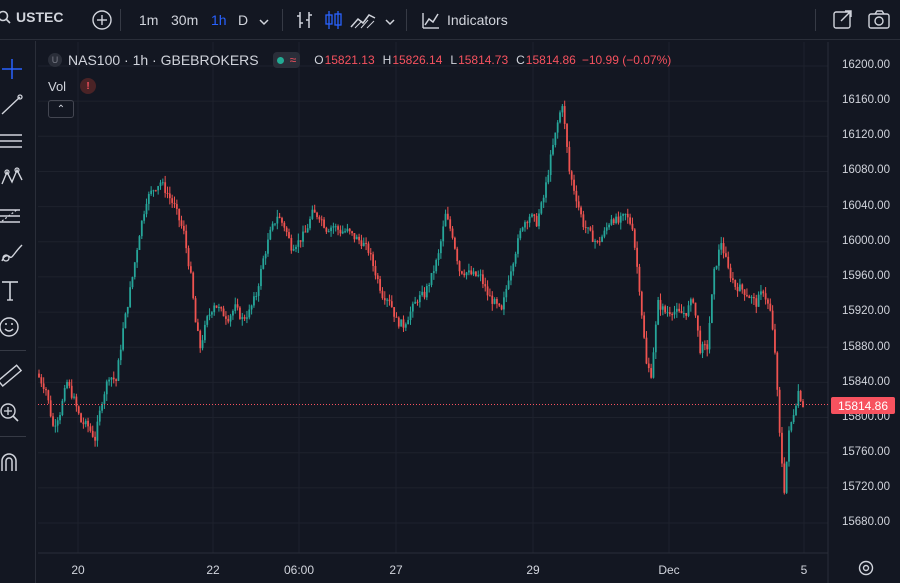 The width and height of the screenshot is (900, 583). I want to click on price-tick-label: 16000.00, so click(866, 241).